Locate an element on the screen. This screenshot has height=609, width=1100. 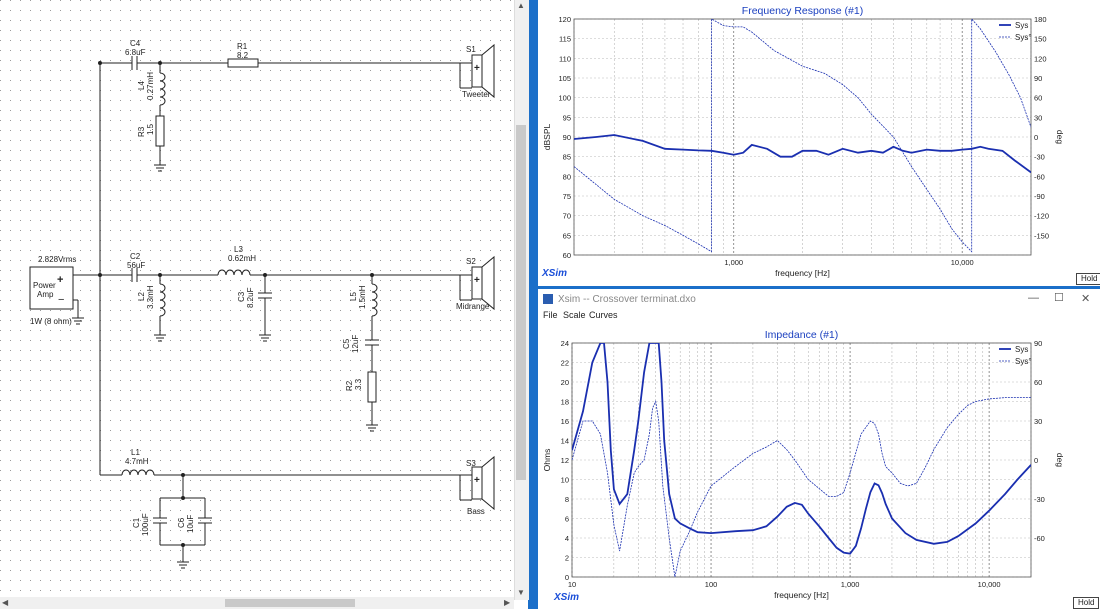
c1-value: 100uF is located at coordinates (145, 524).